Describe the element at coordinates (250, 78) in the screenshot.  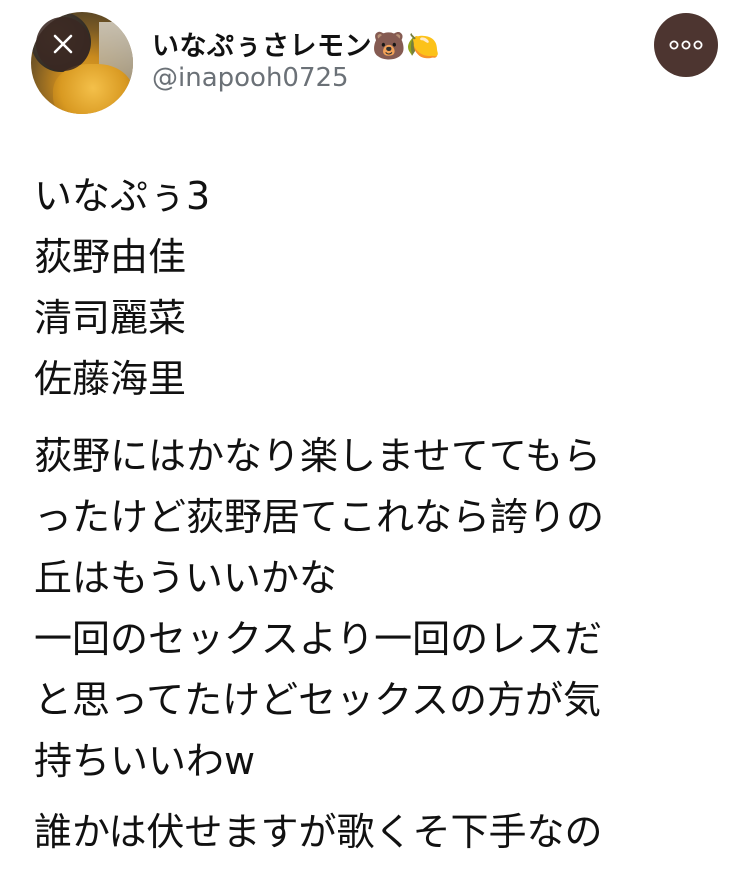
I see `user-handle: @inapooh0725` at that location.